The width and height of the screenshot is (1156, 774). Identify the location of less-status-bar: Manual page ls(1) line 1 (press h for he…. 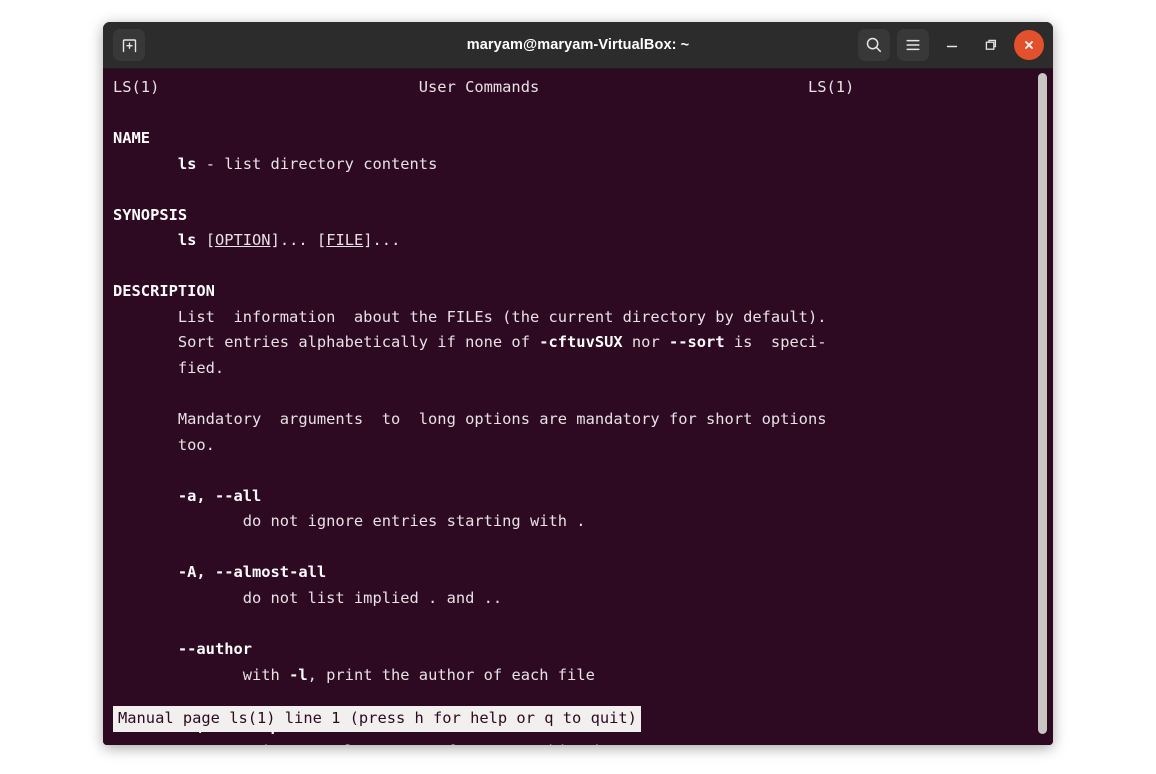
(377, 719).